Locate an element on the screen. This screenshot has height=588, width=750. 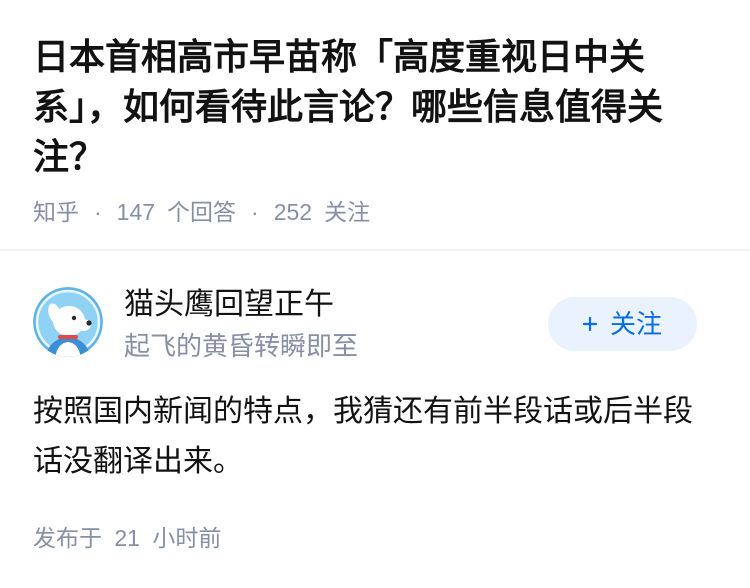
follower-count-label: 关注 is located at coordinates (347, 212).